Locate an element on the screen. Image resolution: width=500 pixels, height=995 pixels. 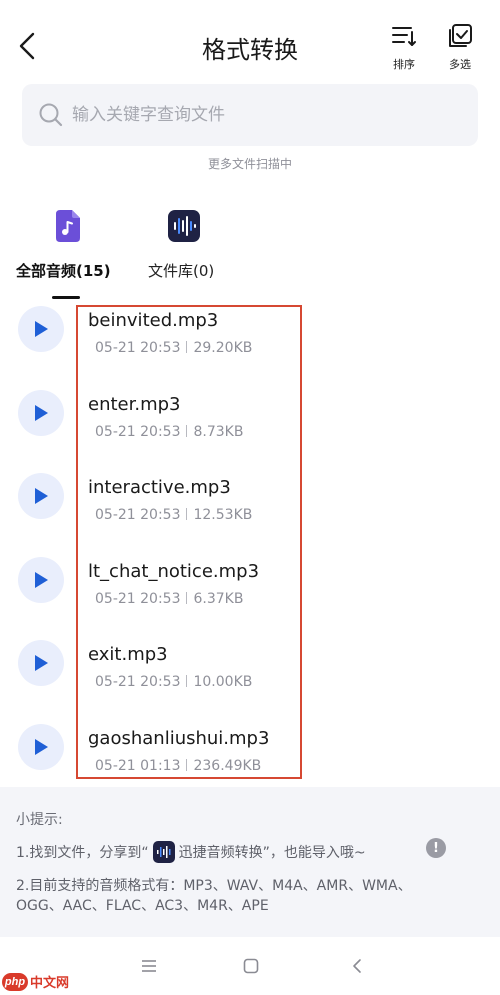
list-item: interactive.mp3 05-21 20:53 12.53KB is located at coordinates (250, 509).